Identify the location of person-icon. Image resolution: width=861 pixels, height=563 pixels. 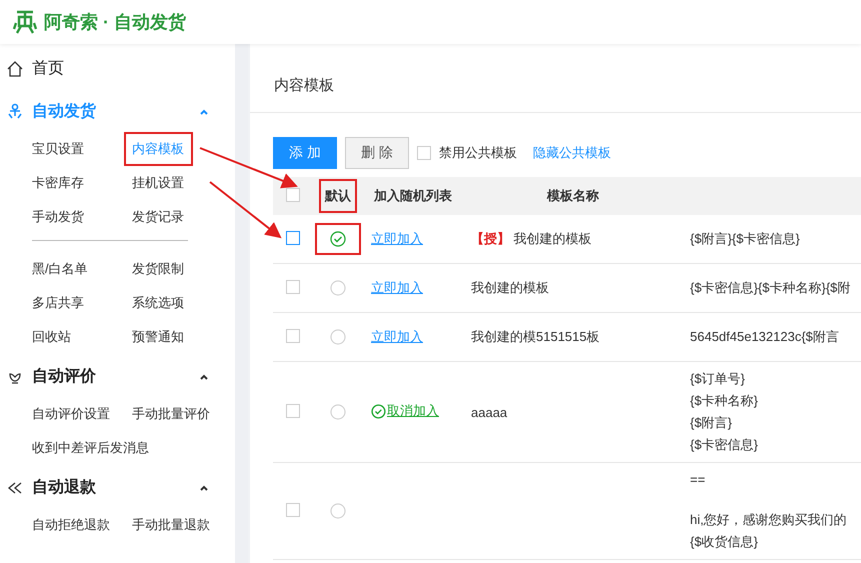
(15, 111).